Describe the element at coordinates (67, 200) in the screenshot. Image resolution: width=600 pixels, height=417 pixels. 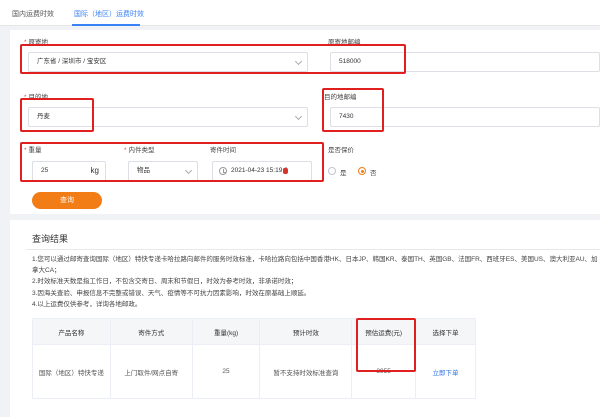
I see `query-button: 查询` at that location.